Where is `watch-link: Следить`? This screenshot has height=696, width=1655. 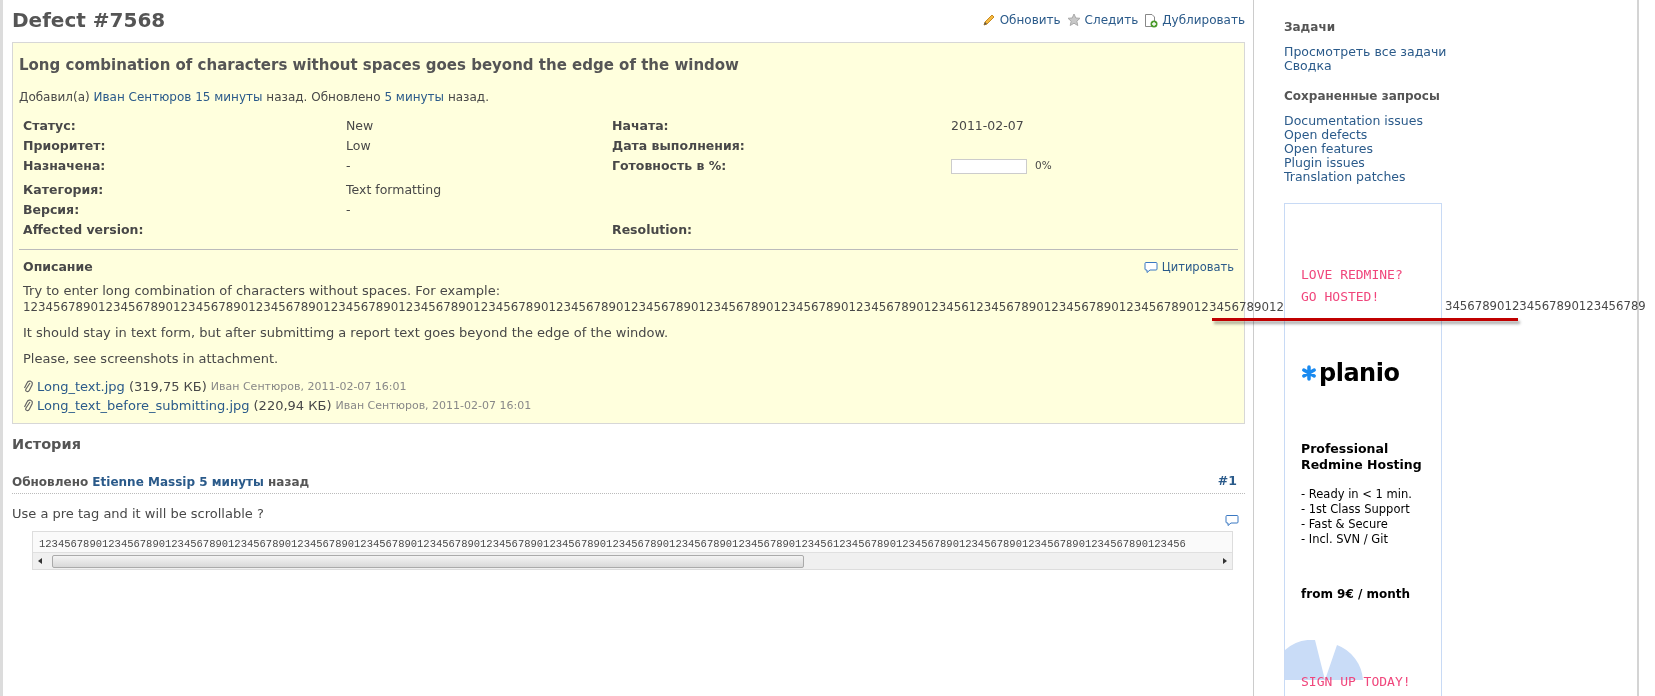
watch-link: Следить is located at coordinates (1102, 20).